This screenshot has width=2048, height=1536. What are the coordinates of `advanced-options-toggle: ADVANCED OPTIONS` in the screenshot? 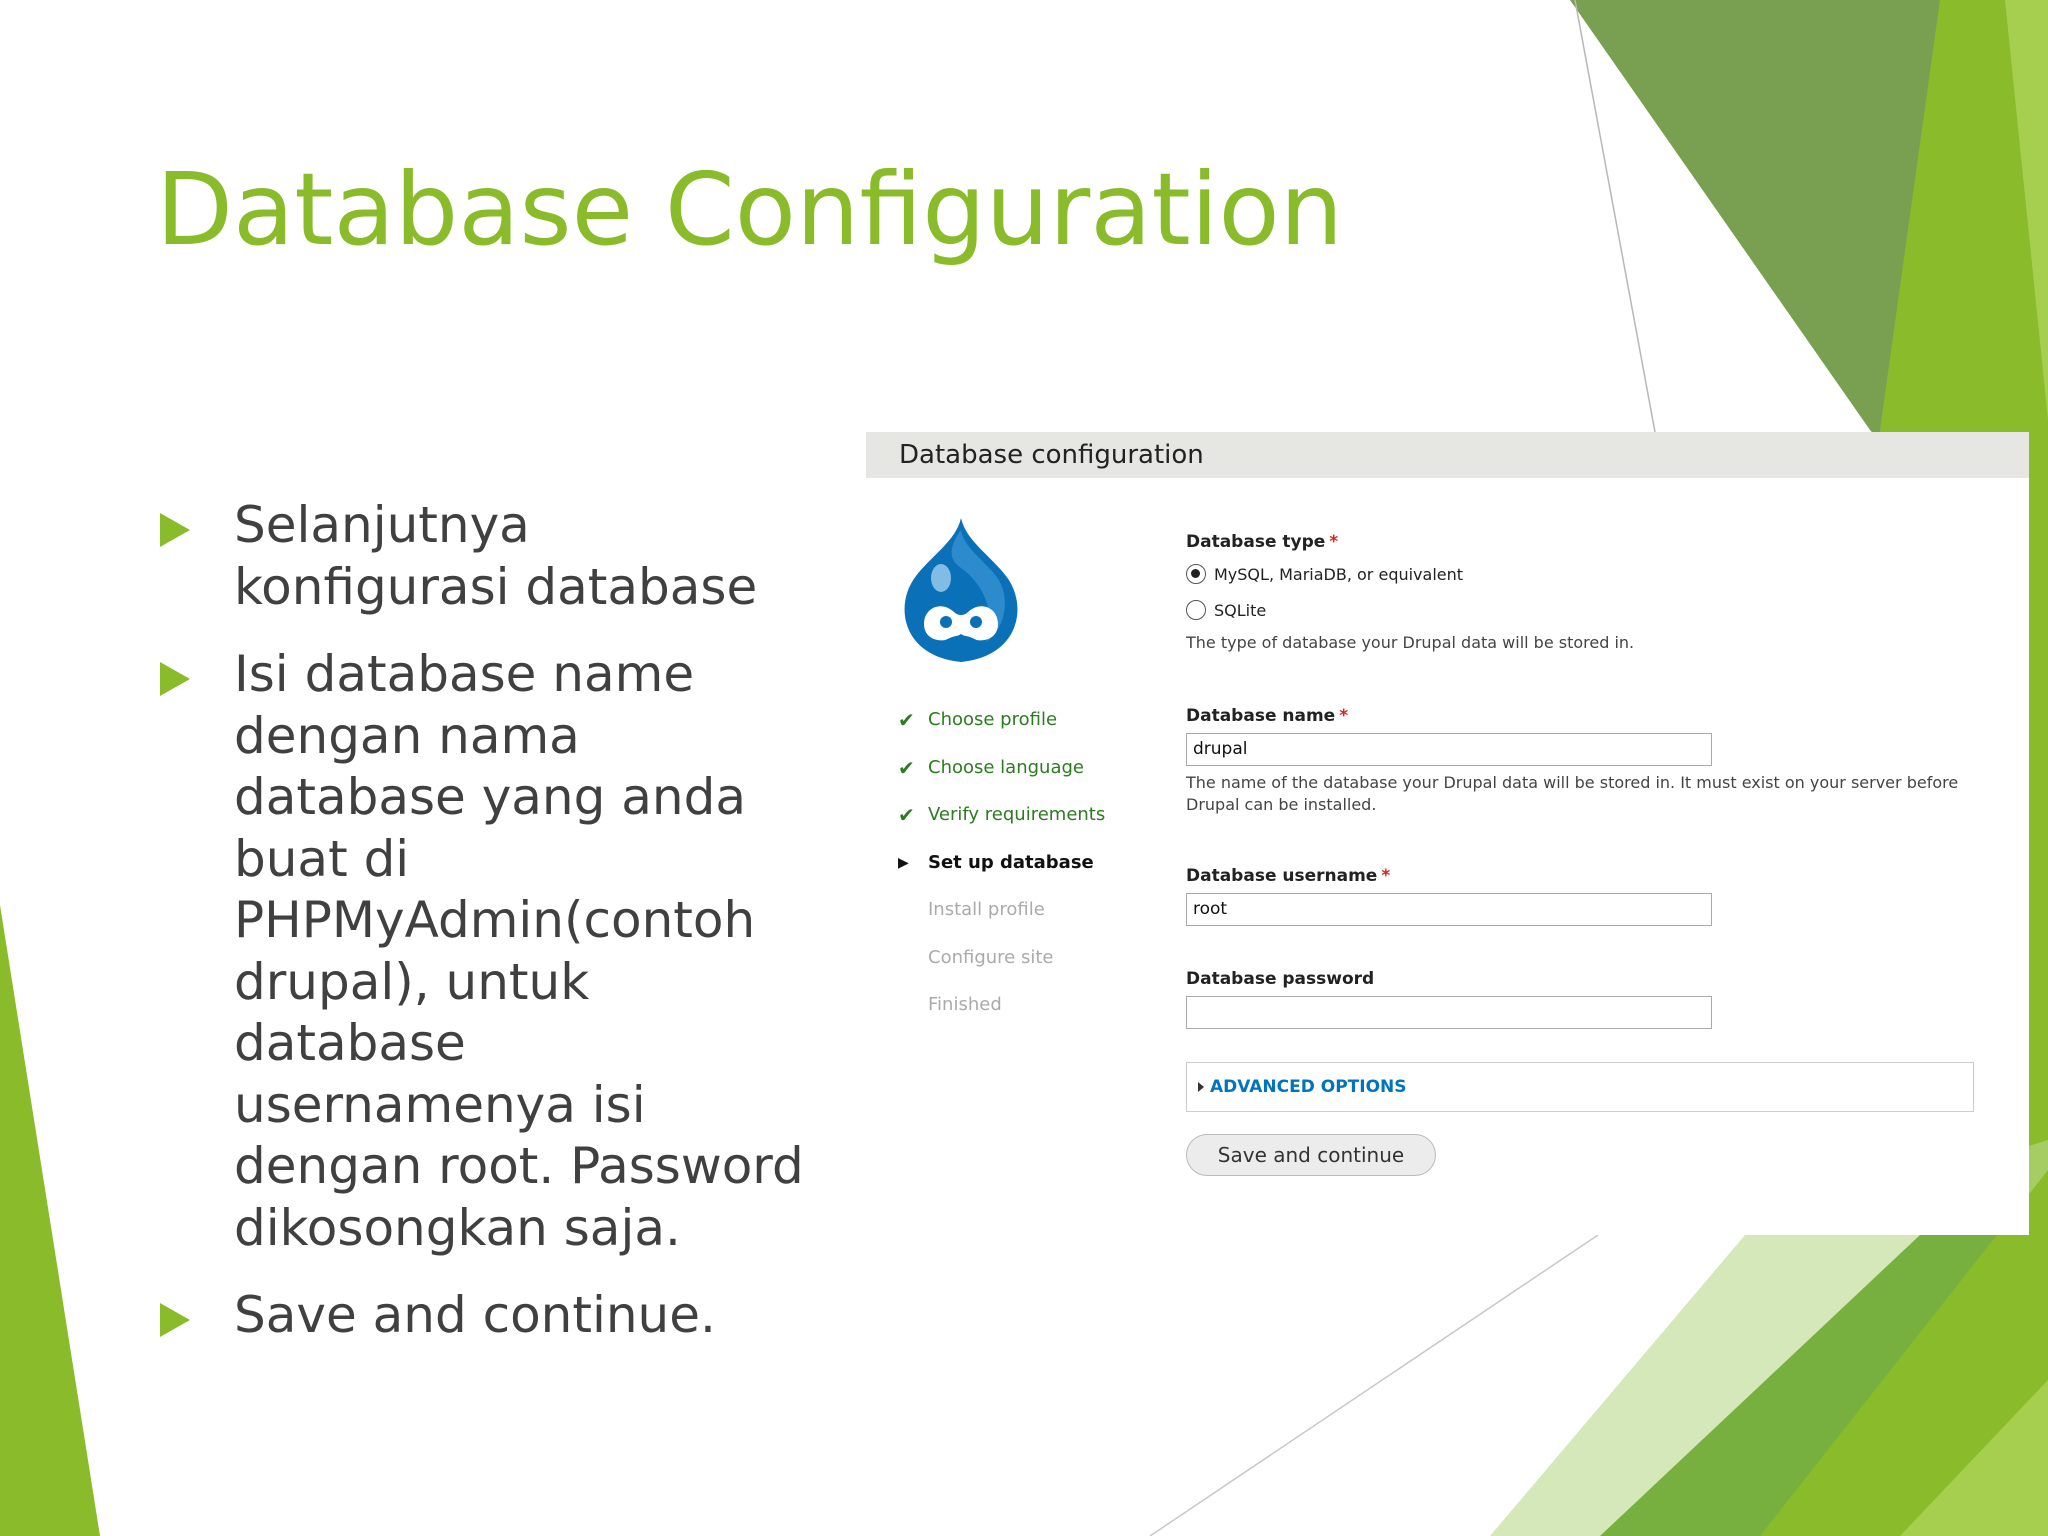 It's located at (1580, 1087).